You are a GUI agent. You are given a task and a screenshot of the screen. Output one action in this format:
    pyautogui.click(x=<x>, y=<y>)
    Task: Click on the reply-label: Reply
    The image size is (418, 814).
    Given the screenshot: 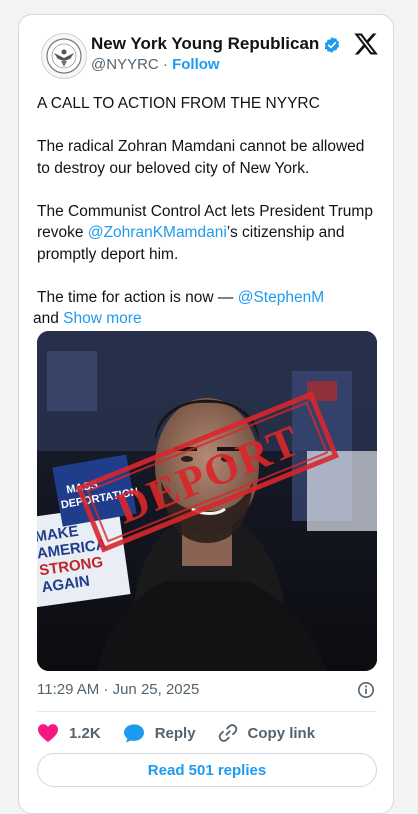 What is the action you would take?
    pyautogui.click(x=175, y=733)
    